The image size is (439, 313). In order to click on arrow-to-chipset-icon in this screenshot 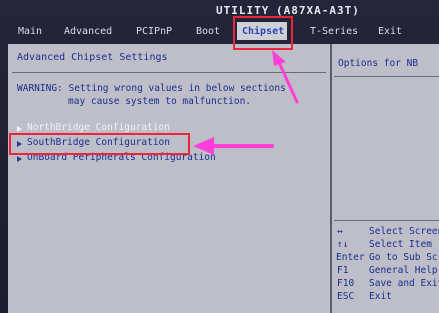, I will do `click(285, 77)`.